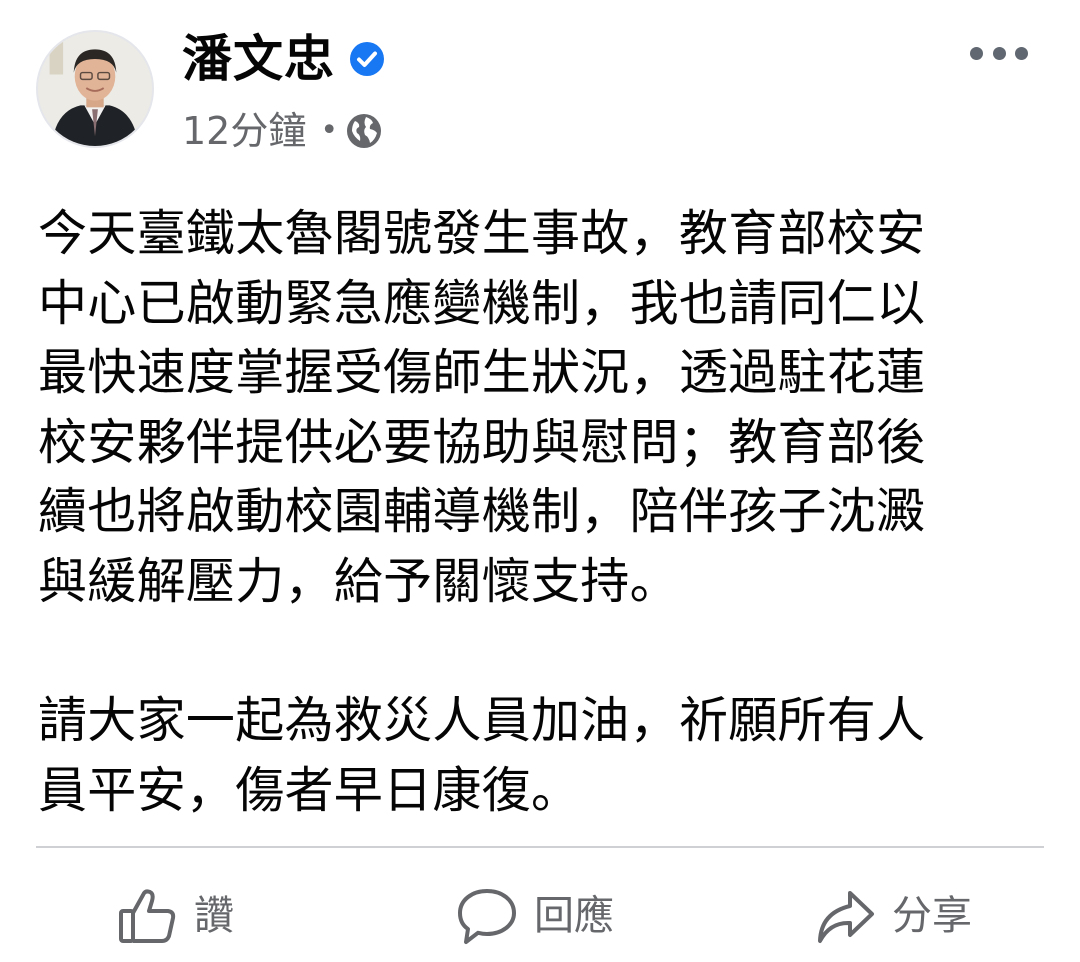 This screenshot has width=1080, height=962. What do you see at coordinates (258, 59) in the screenshot?
I see `author-name: 潘文忠` at bounding box center [258, 59].